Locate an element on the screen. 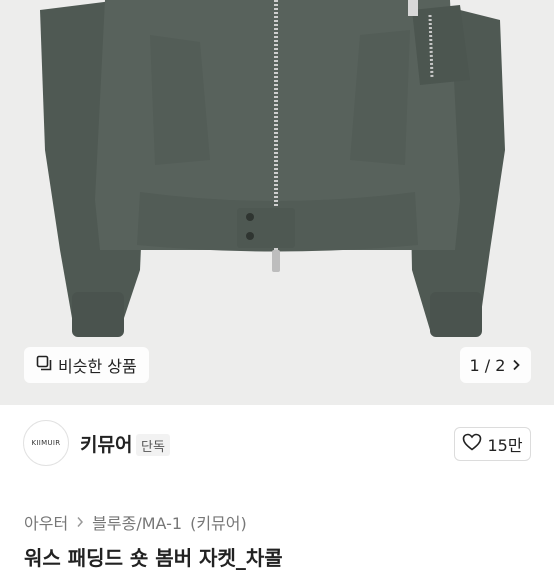 The width and height of the screenshot is (554, 571). similar-products-button: 비슷한 상품 is located at coordinates (86, 365).